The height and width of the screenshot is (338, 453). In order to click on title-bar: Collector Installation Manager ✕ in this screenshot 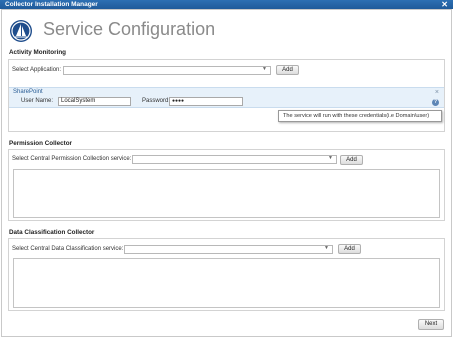, I will do `click(226, 4)`.